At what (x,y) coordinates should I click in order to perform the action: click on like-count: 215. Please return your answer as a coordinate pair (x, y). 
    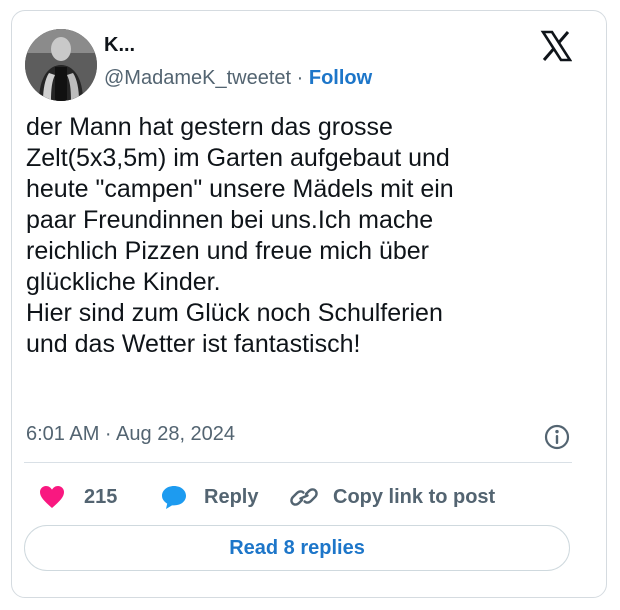
    Looking at the image, I should click on (101, 496).